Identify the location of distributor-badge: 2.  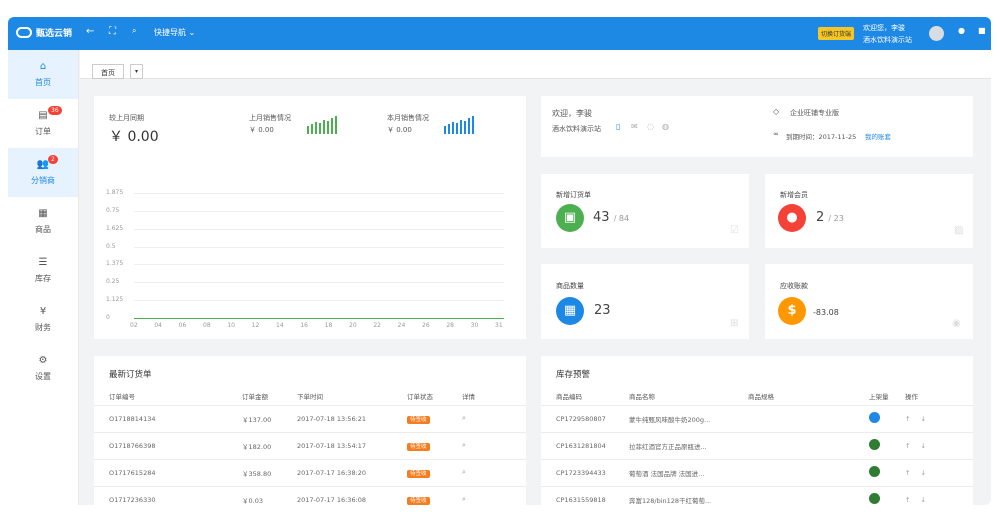
(53, 159).